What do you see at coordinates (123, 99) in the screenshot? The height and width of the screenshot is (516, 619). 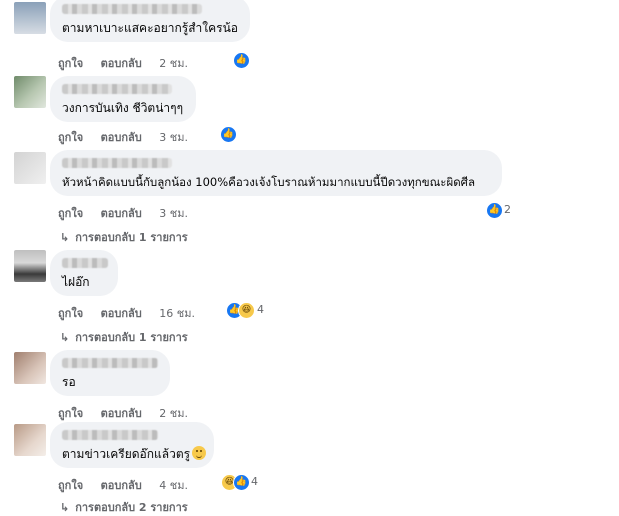 I see `comment-bubble: วงการบันเทิง ชีวิตน่าๆๆ` at bounding box center [123, 99].